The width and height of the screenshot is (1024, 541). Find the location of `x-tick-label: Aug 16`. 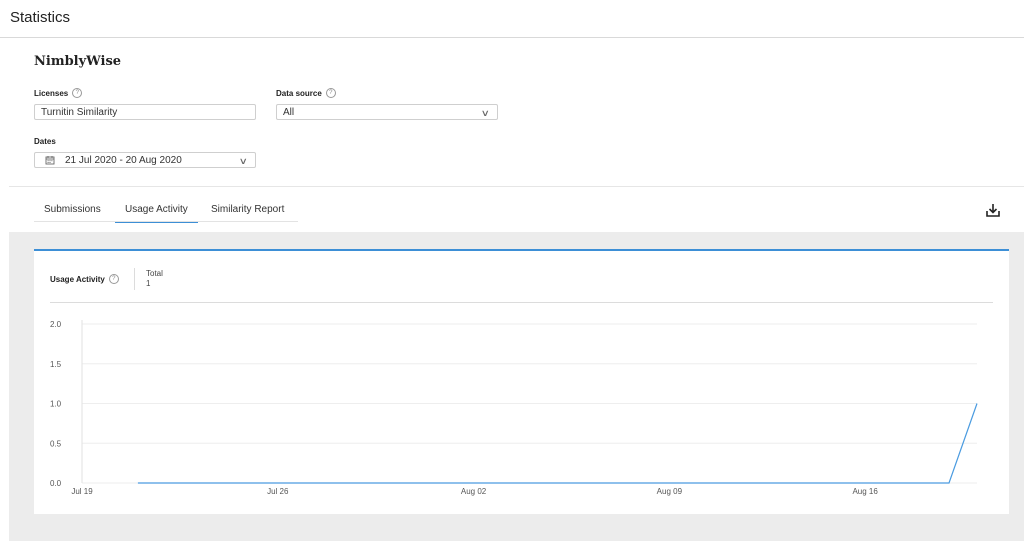

x-tick-label: Aug 16 is located at coordinates (865, 491).